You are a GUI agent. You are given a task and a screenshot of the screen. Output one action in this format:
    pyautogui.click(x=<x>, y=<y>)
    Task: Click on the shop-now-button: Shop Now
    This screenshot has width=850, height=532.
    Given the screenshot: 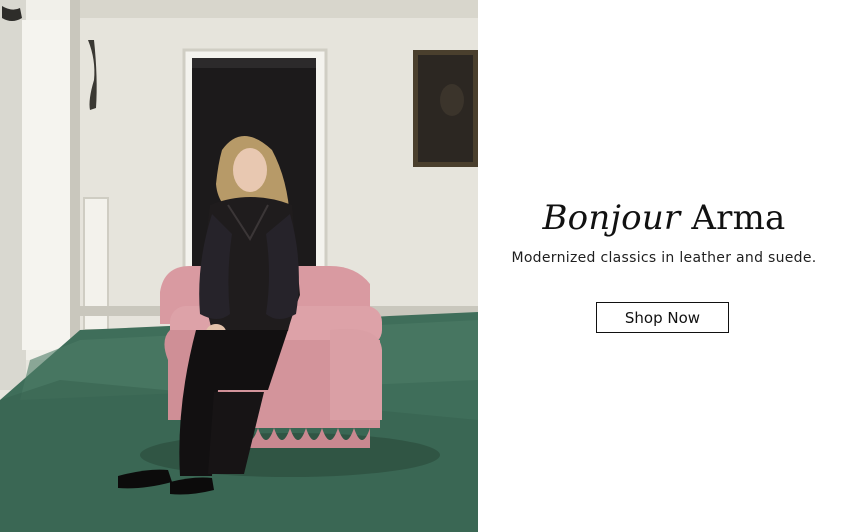 What is the action you would take?
    pyautogui.click(x=662, y=317)
    